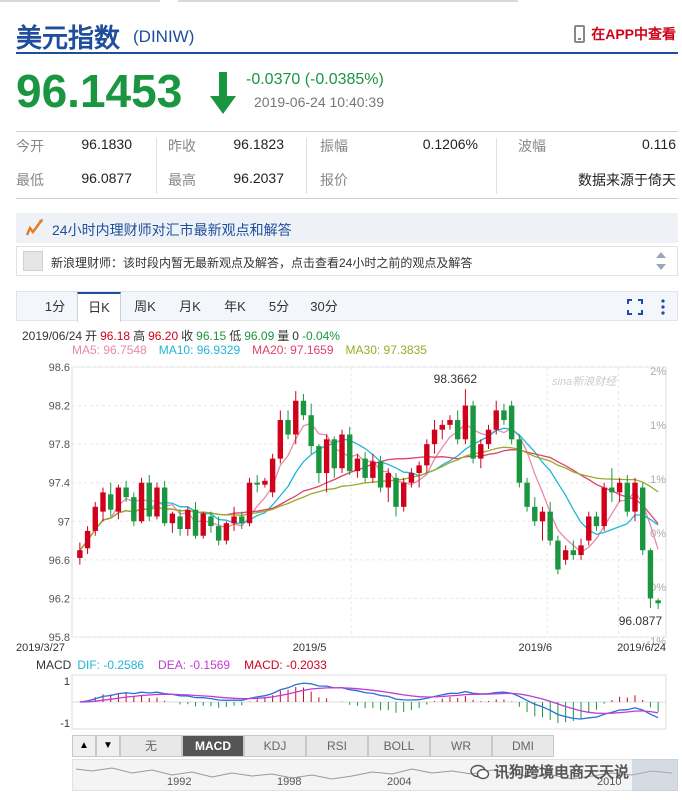 The height and width of the screenshot is (800, 682). Describe the element at coordinates (580, 34) in the screenshot. I see `phone-icon` at that location.